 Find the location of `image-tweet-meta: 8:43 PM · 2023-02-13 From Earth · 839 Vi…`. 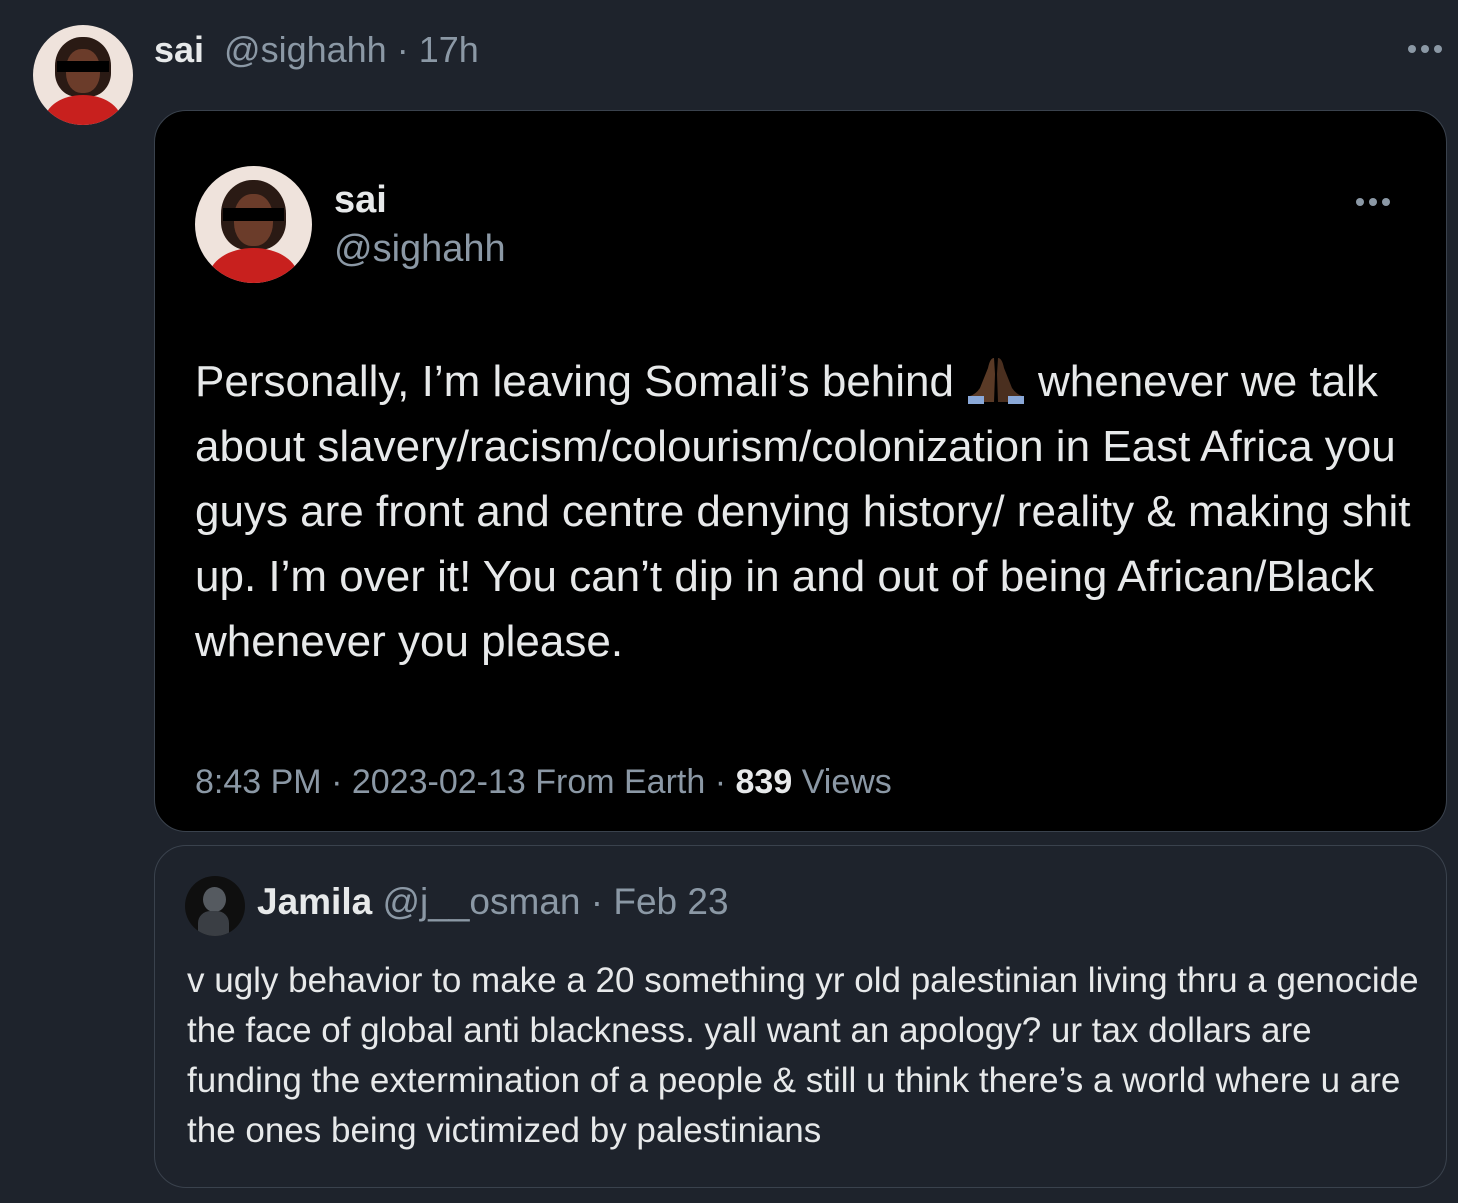

image-tweet-meta: 8:43 PM · 2023-02-13 From Earth · 839 Vi… is located at coordinates (543, 782).